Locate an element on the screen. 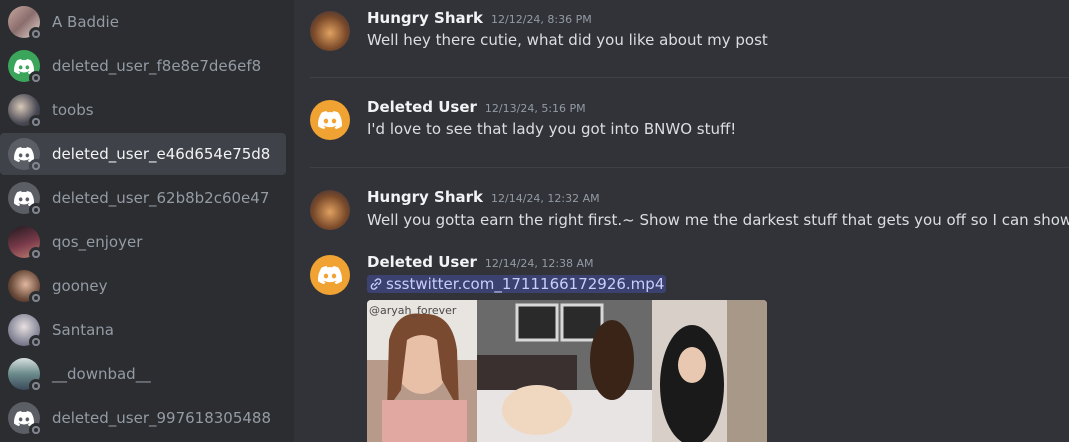 This screenshot has width=1069, height=442. dm-item-toobs: toobs is located at coordinates (143, 110).